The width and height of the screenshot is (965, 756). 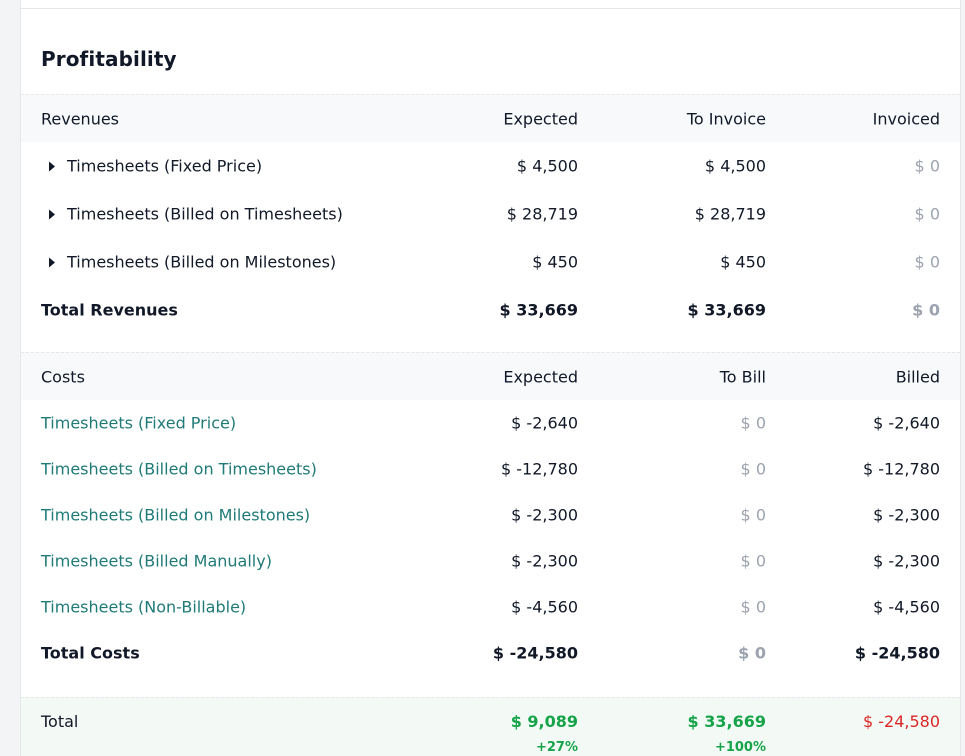 What do you see at coordinates (175, 515) in the screenshot?
I see `cost-link-billed-on-milestones: Timesheets (Billed on Milestones)` at bounding box center [175, 515].